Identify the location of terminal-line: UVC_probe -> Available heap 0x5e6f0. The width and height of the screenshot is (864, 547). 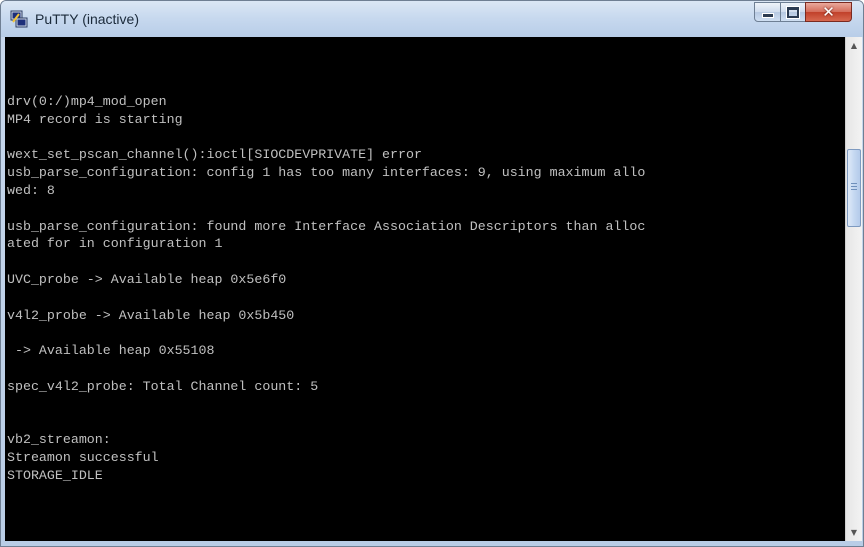
(147, 279).